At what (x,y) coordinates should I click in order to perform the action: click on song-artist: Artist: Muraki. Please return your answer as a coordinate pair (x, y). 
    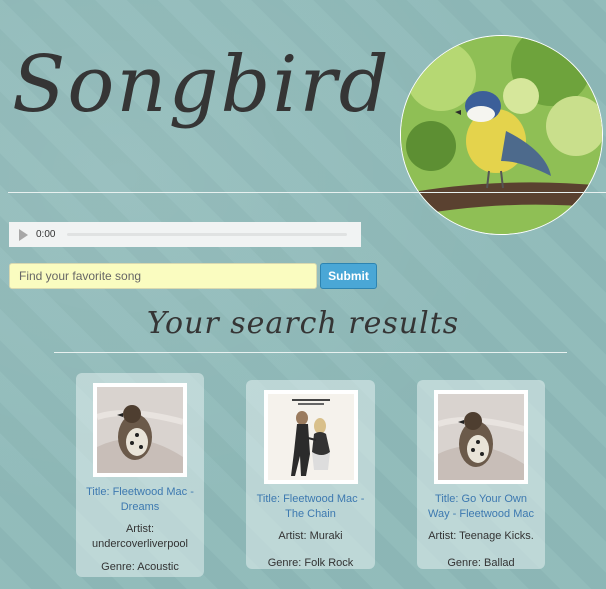
    Looking at the image, I should click on (310, 536).